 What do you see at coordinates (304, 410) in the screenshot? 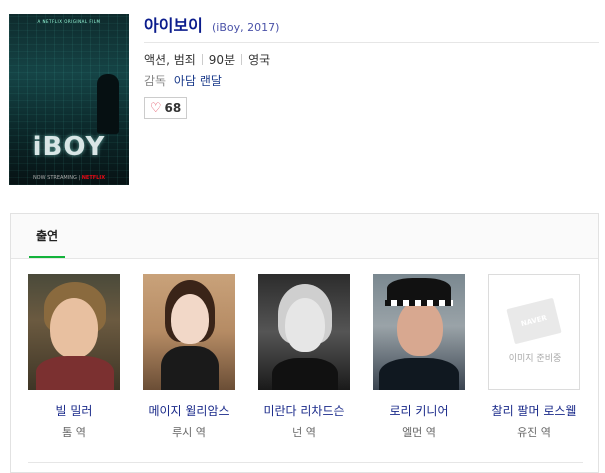
I see `cast-name: 미란다 리차드슨` at bounding box center [304, 410].